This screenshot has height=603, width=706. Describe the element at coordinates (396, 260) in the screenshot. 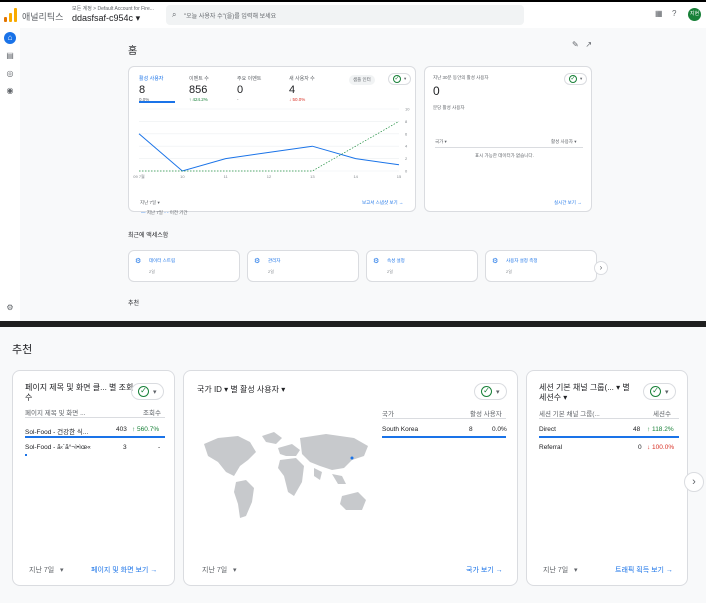

I see `recent-item-label: 속성 설정` at that location.